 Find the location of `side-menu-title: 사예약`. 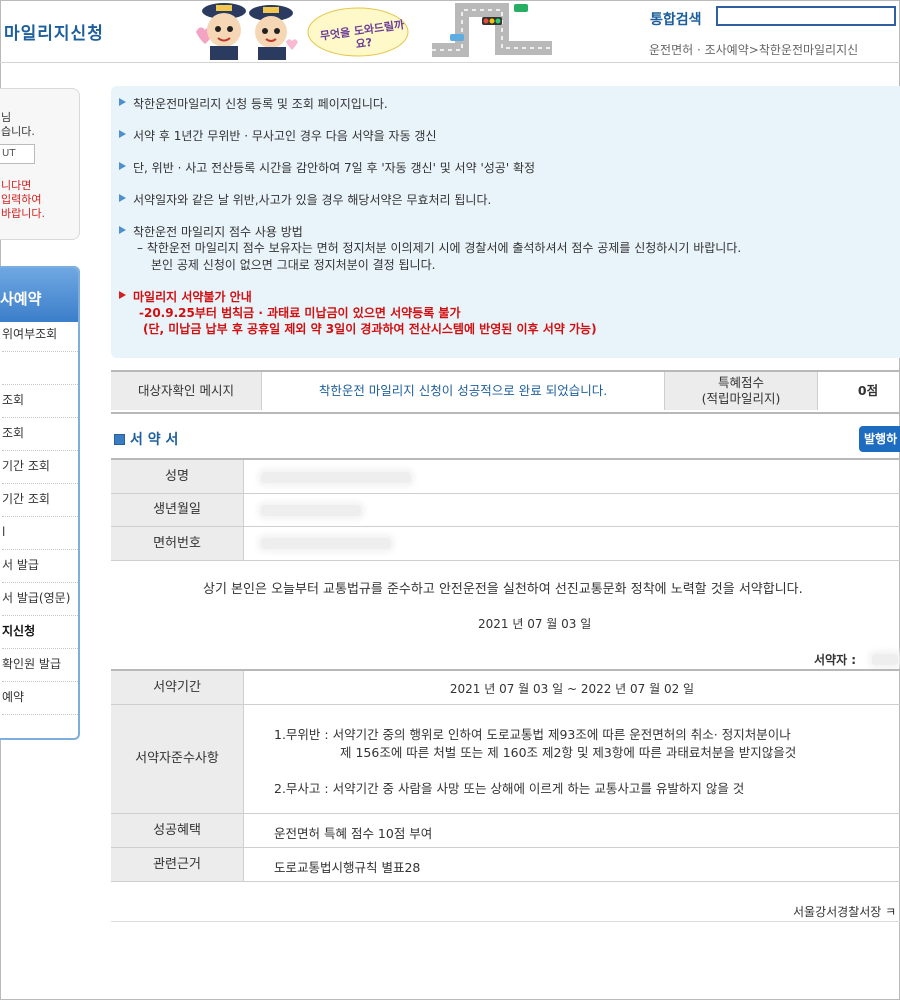

side-menu-title: 사예약 is located at coordinates (21, 299).